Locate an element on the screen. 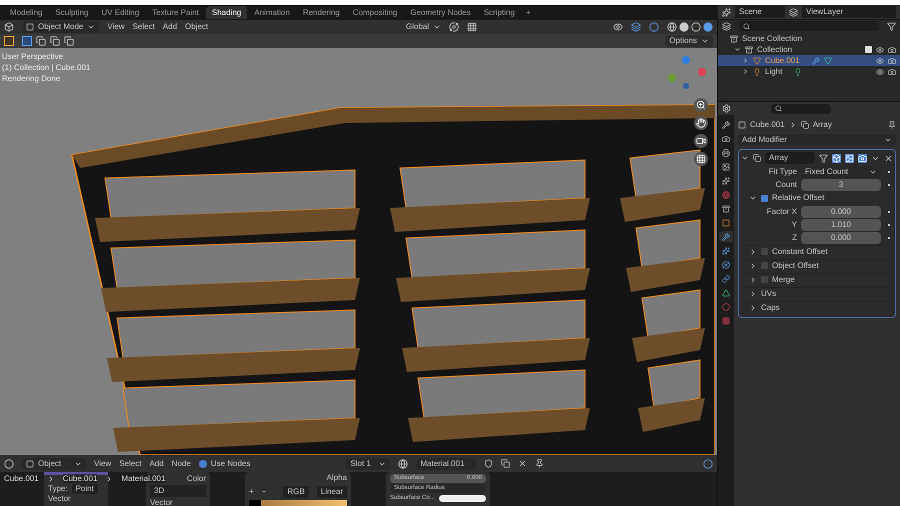 This screenshot has width=900, height=506. breadcrumb-item: Array is located at coordinates (822, 125).